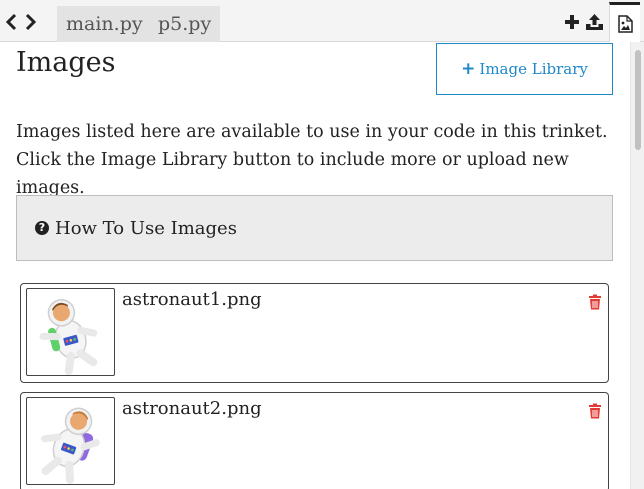  Describe the element at coordinates (322, 21) in the screenshot. I see `editor-tab-bar: main.py p5.py` at that location.